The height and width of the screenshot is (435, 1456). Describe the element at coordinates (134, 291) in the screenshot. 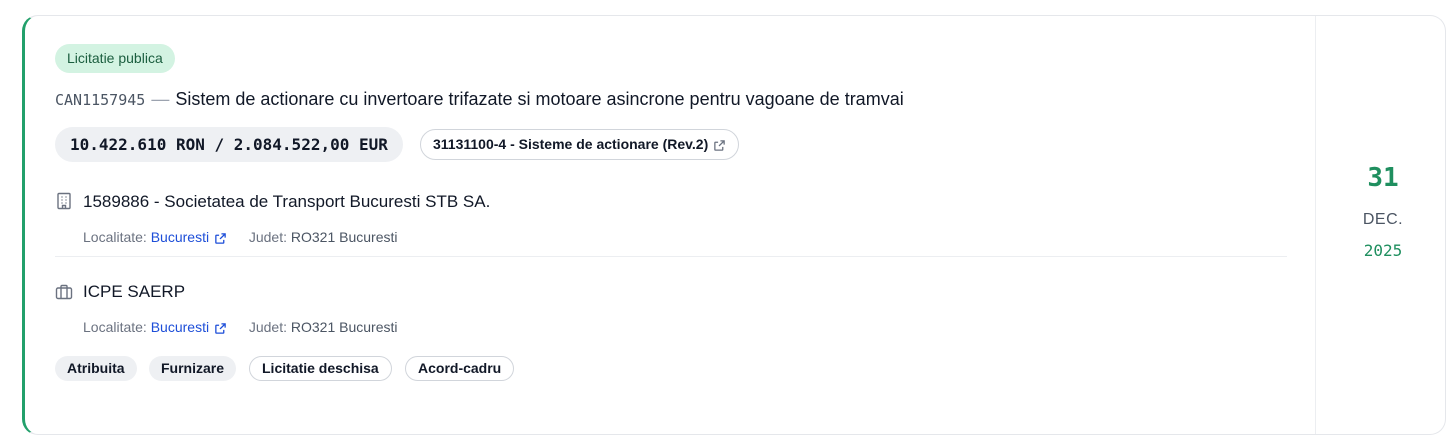

I see `supplier-name: ICPE SAERP` at that location.